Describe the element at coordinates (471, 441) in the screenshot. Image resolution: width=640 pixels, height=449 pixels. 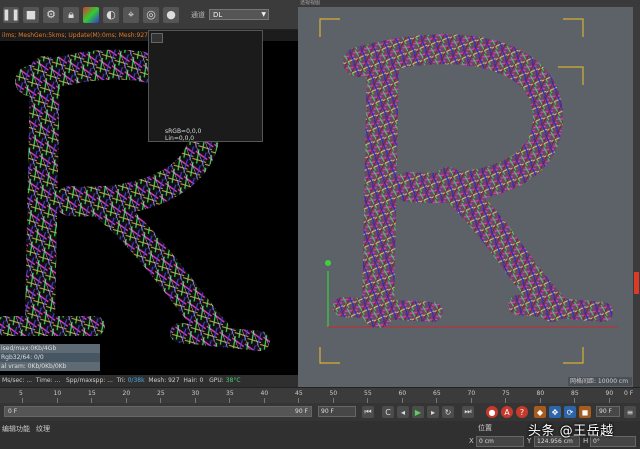
I see `x-axis-label: X` at that location.